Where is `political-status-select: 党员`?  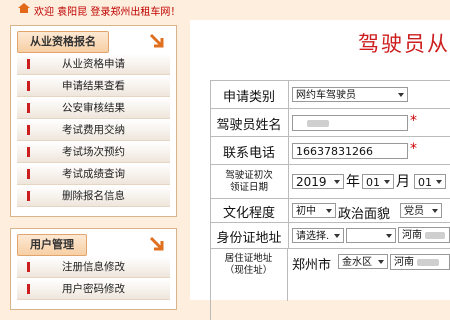 political-status-select: 党员 is located at coordinates (421, 210).